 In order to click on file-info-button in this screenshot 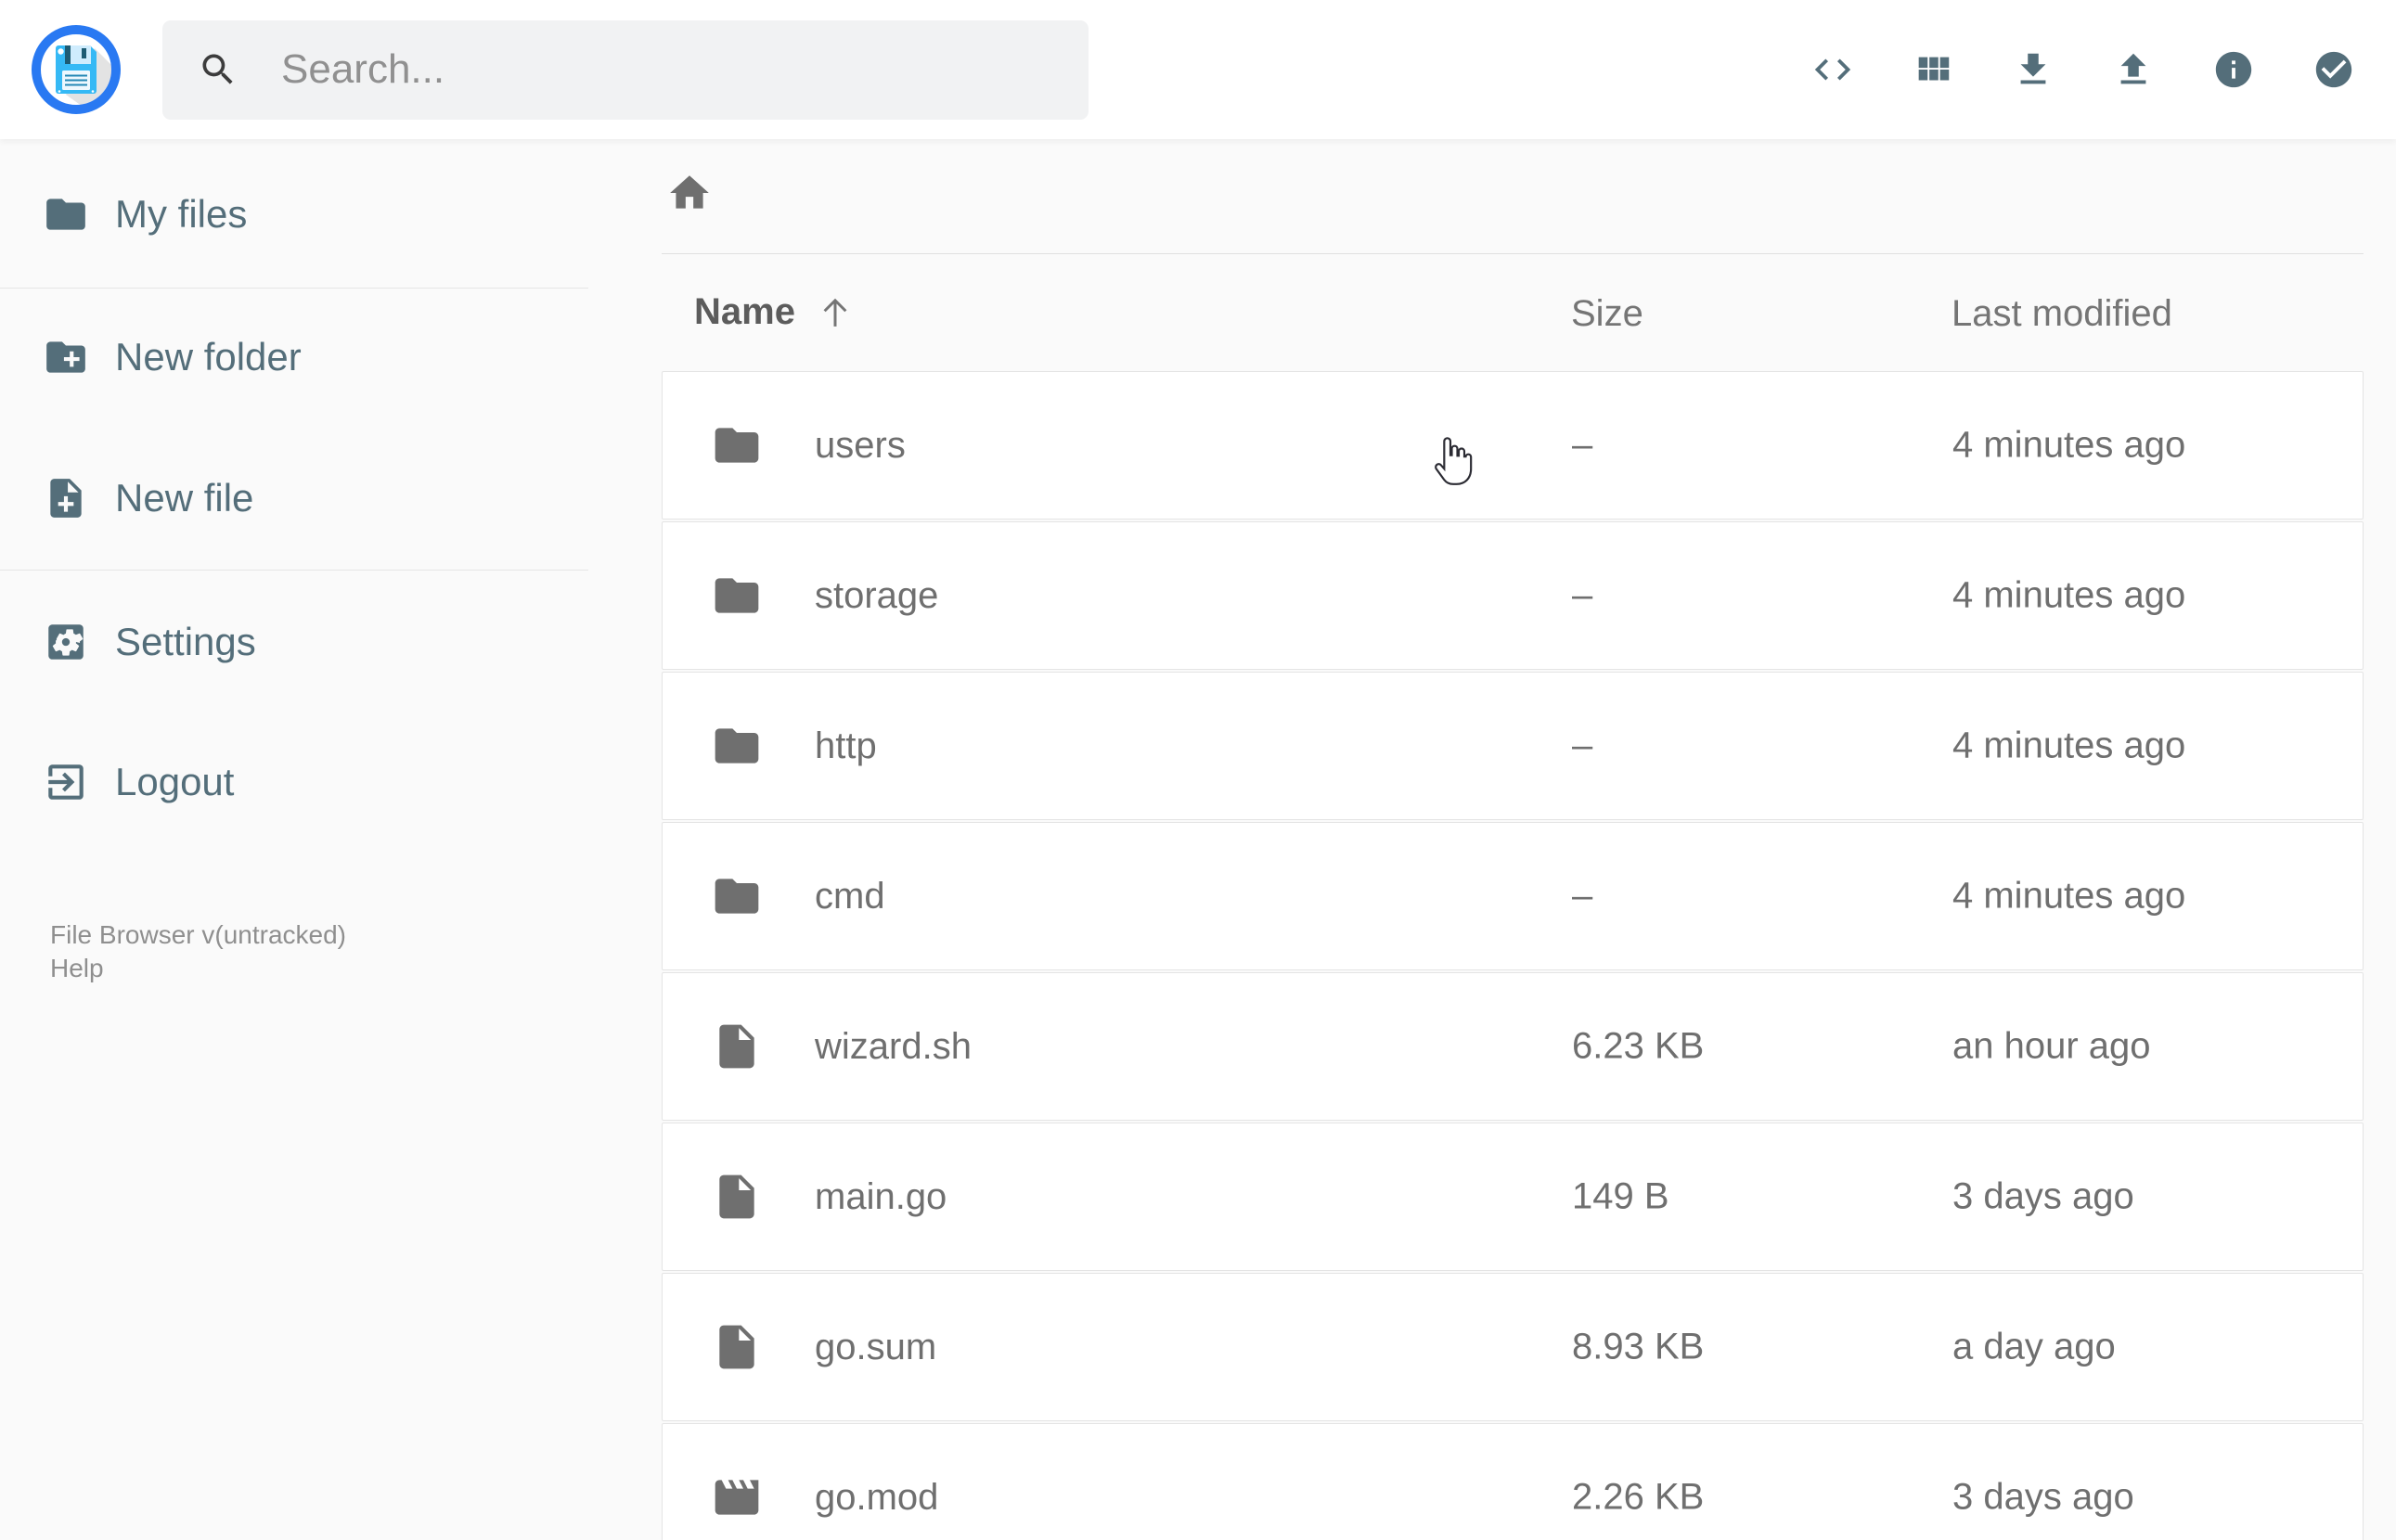, I will do `click(2233, 69)`.